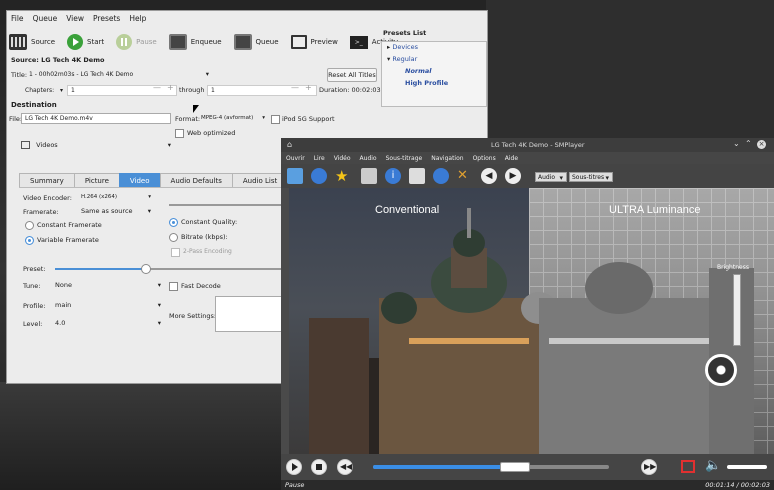  I want to click on menu-sous-titrage: Sous-titrage, so click(404, 158).